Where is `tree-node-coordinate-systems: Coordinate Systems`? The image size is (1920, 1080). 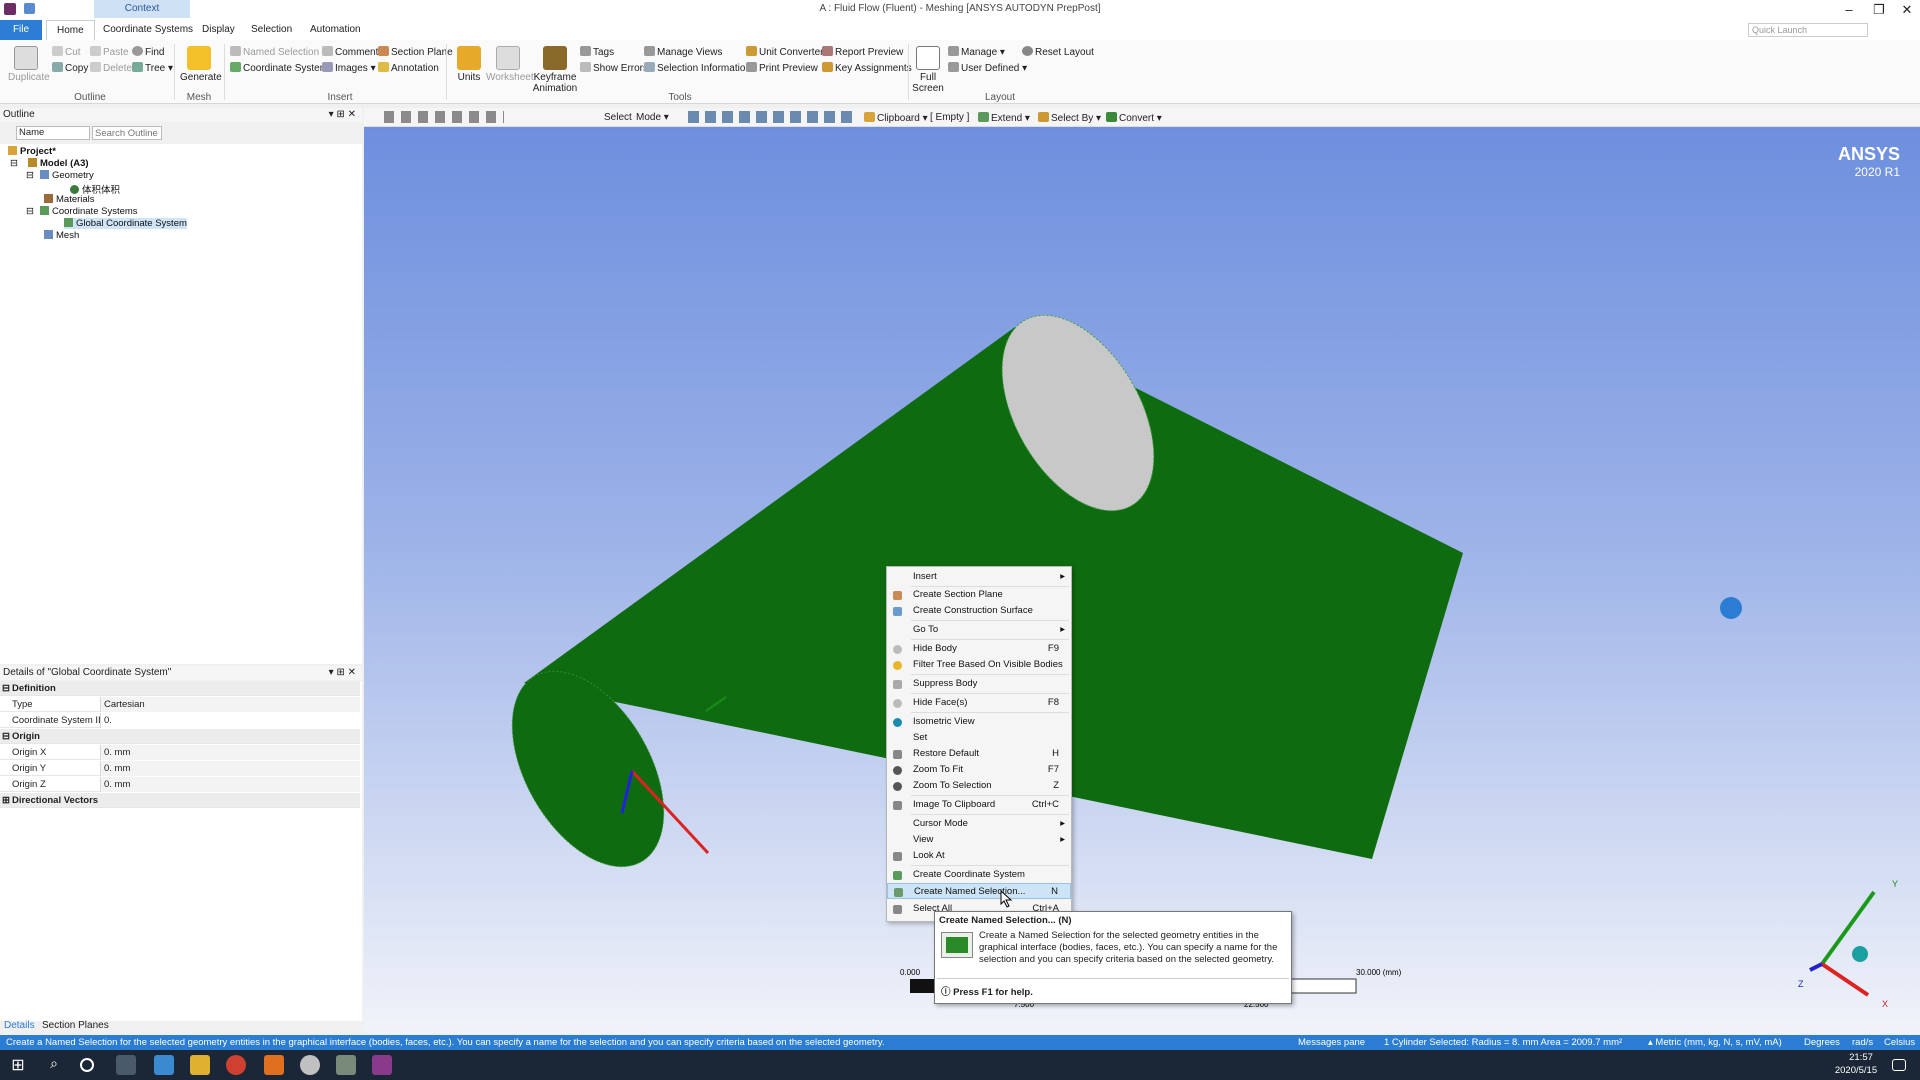 tree-node-coordinate-systems: Coordinate Systems is located at coordinates (89, 211).